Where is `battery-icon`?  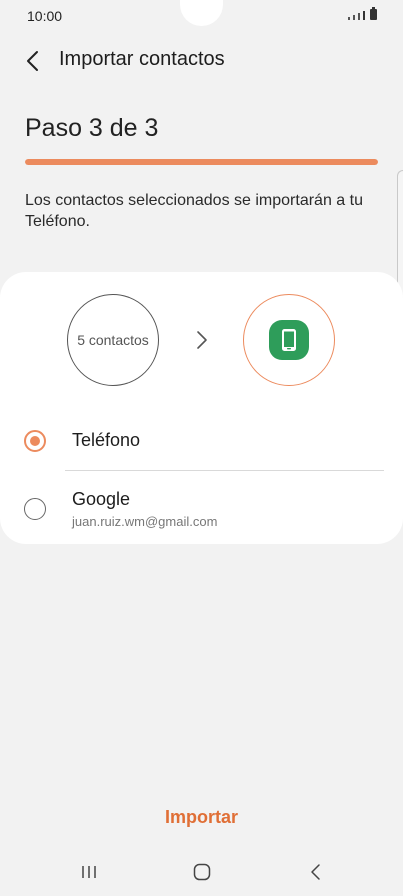 battery-icon is located at coordinates (373, 13).